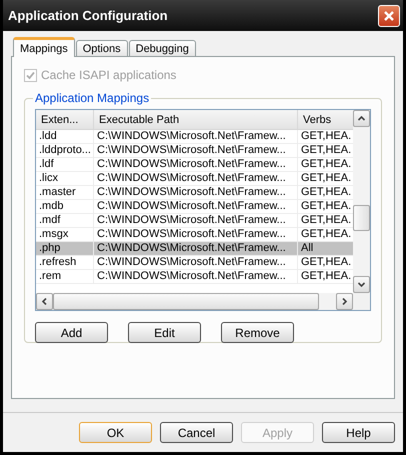 The width and height of the screenshot is (406, 455). Describe the element at coordinates (44, 301) in the screenshot. I see `scroll-left-button` at that location.